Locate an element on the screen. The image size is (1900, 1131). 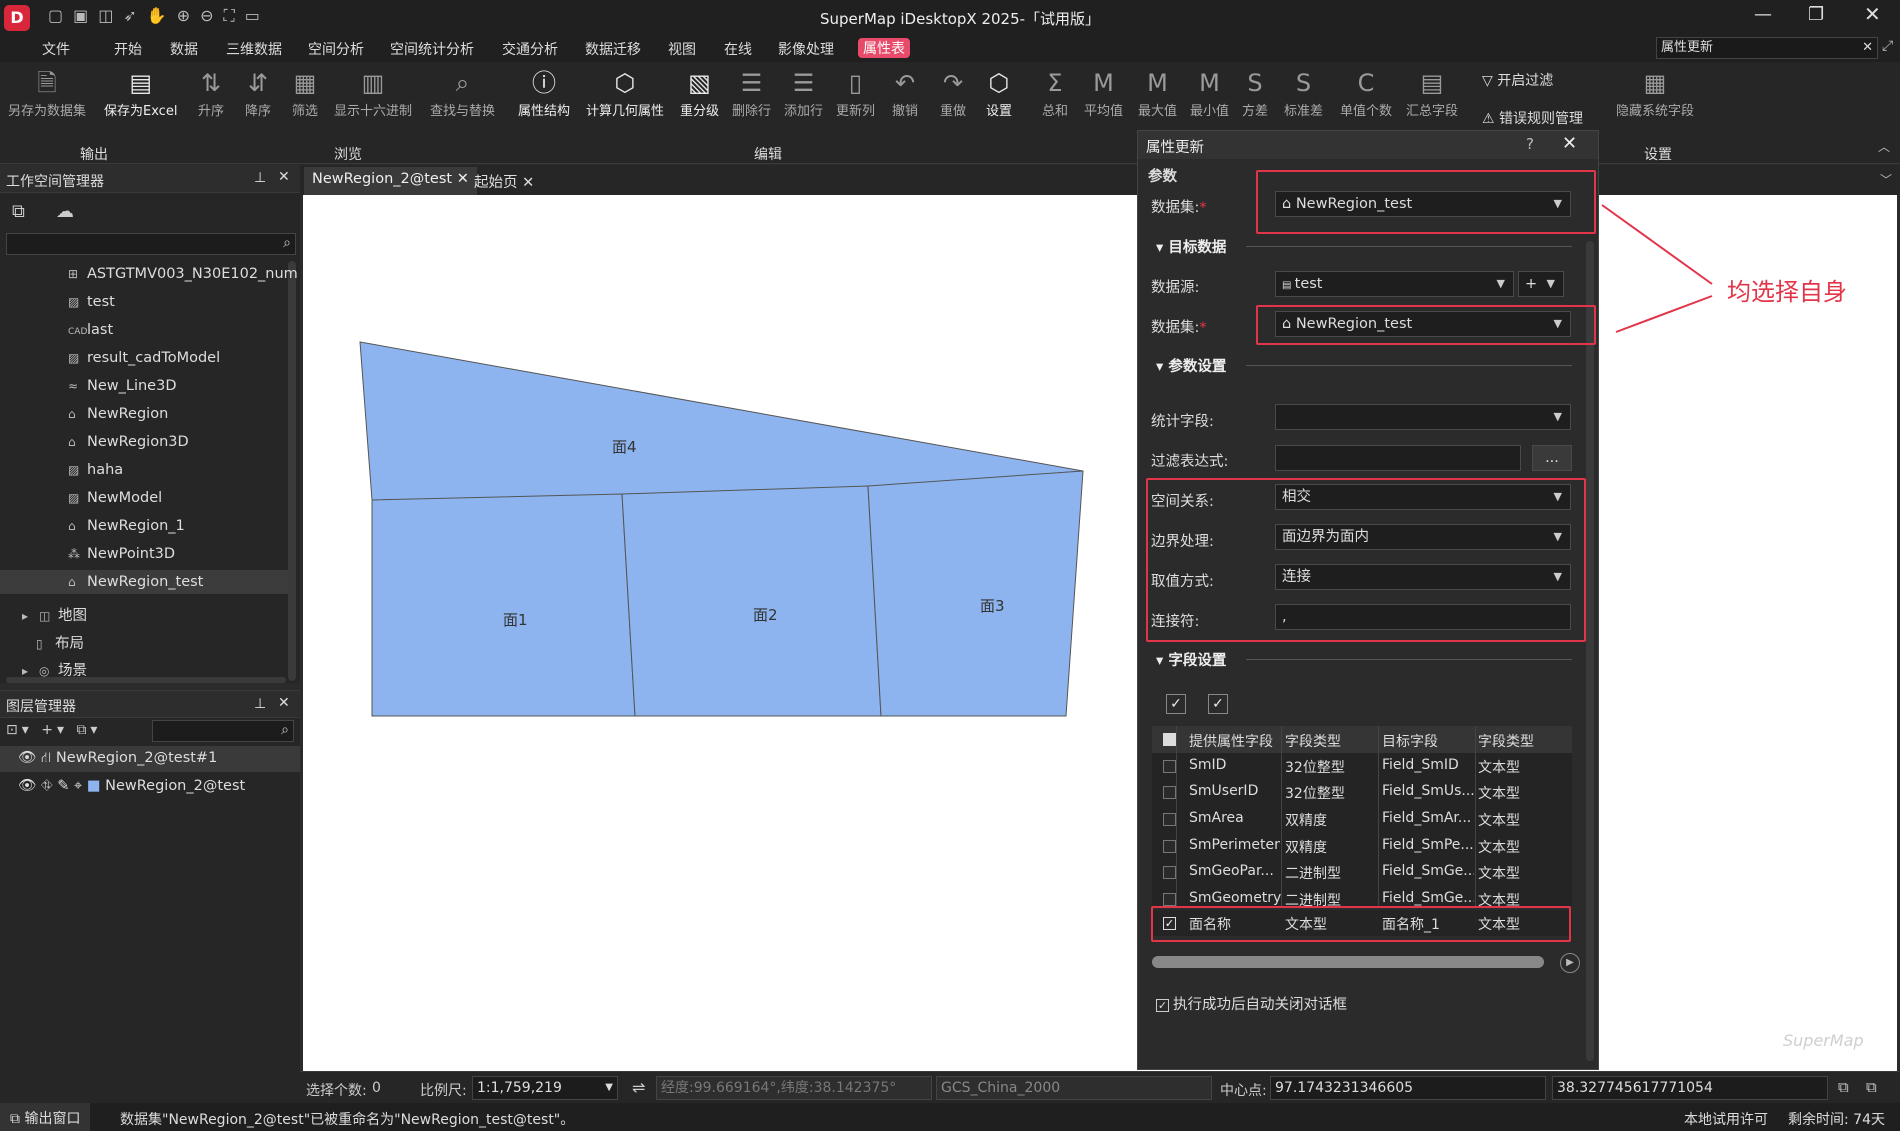
layer-item-2: 👁 ⛗ ✎ ⌖ ■ NewRegion_2@test is located at coordinates (131, 785).